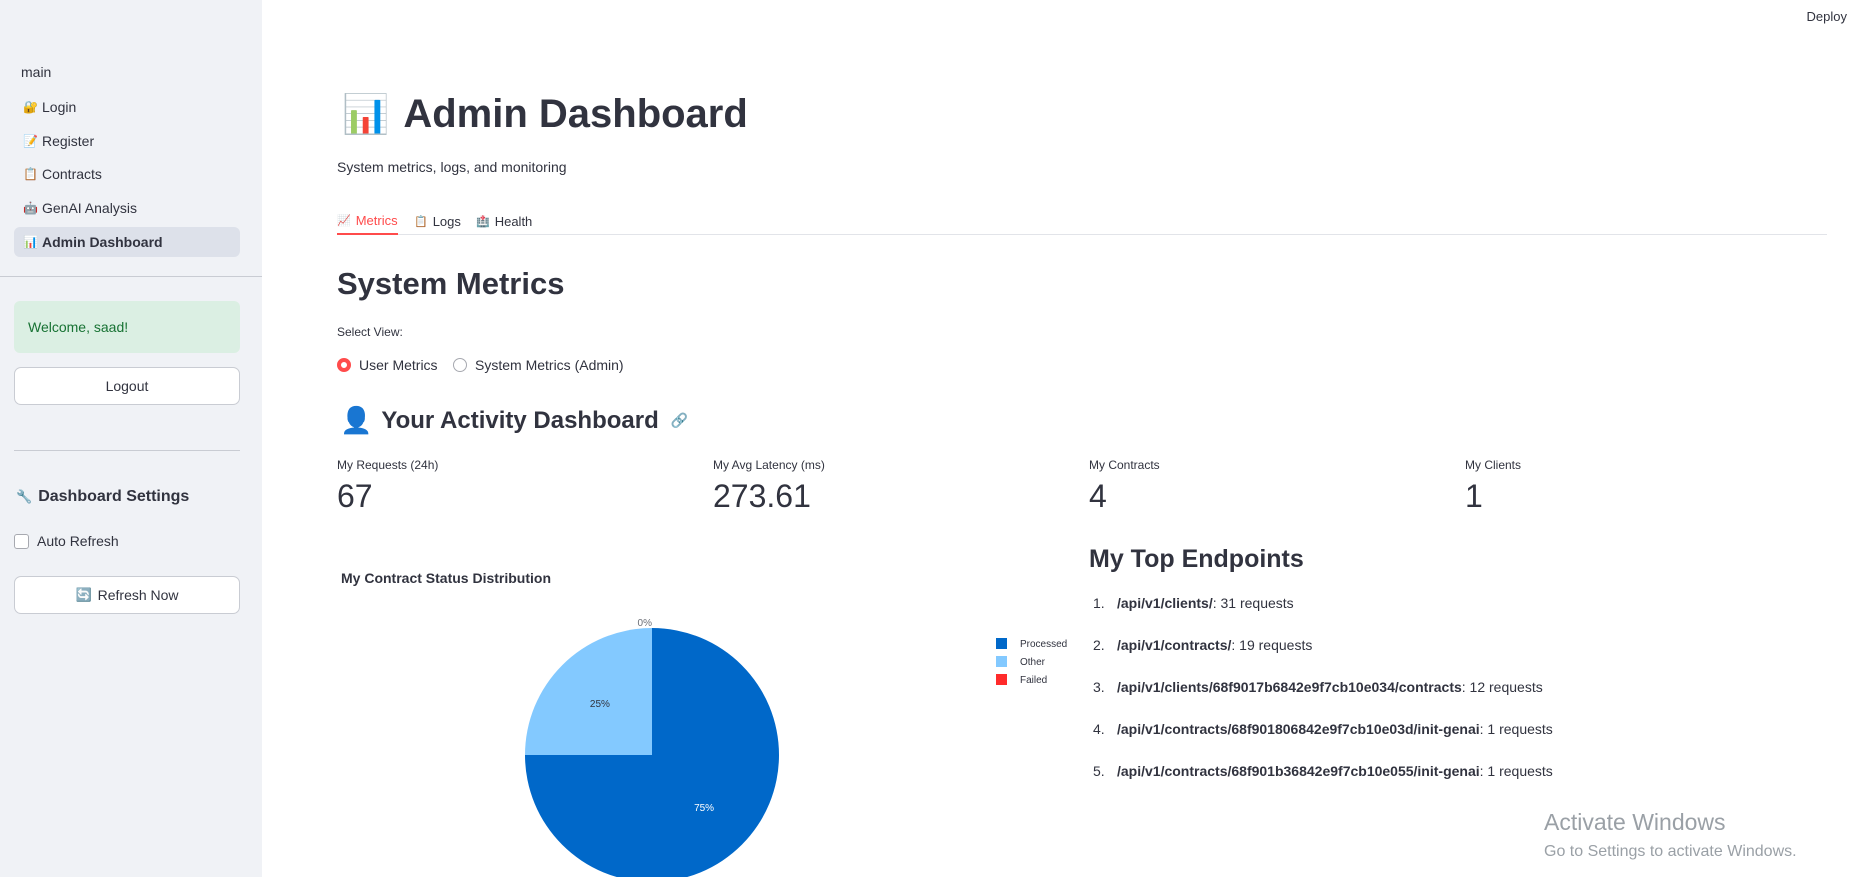 The width and height of the screenshot is (1861, 877). I want to click on metric-label: My Avg Latency (ms), so click(769, 465).